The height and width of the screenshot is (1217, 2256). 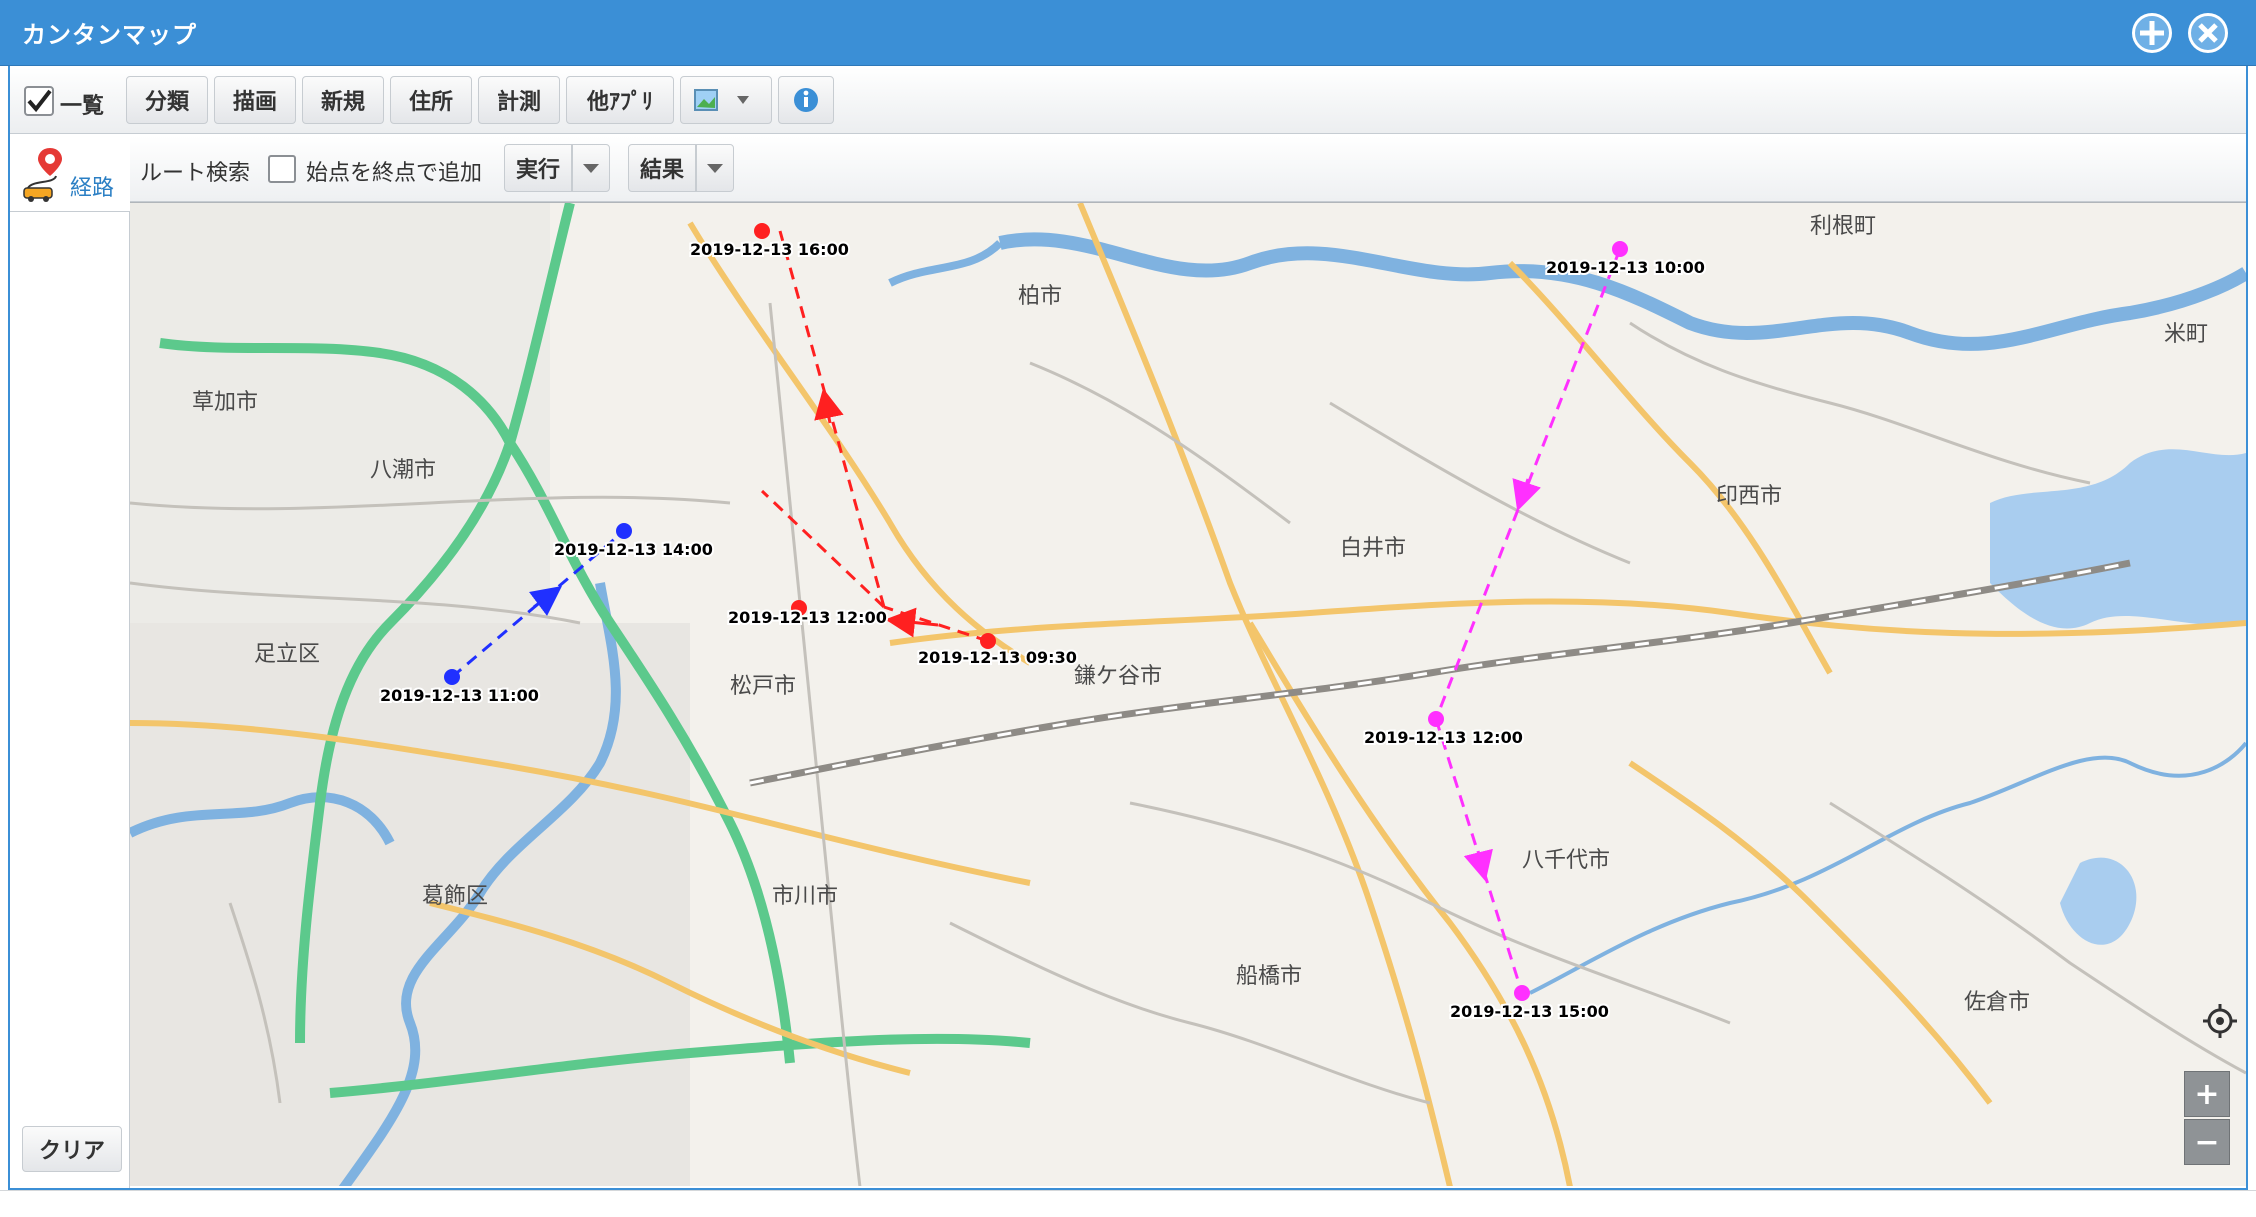 What do you see at coordinates (72, 1149) in the screenshot?
I see `clear-button: クリア` at bounding box center [72, 1149].